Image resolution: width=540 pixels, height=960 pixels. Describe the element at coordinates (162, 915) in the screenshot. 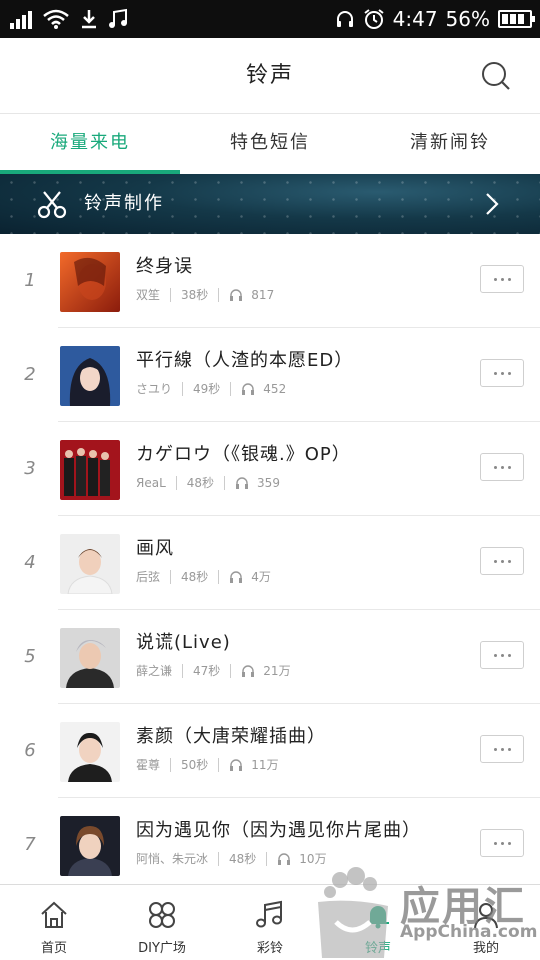

I see `diy-icon` at that location.